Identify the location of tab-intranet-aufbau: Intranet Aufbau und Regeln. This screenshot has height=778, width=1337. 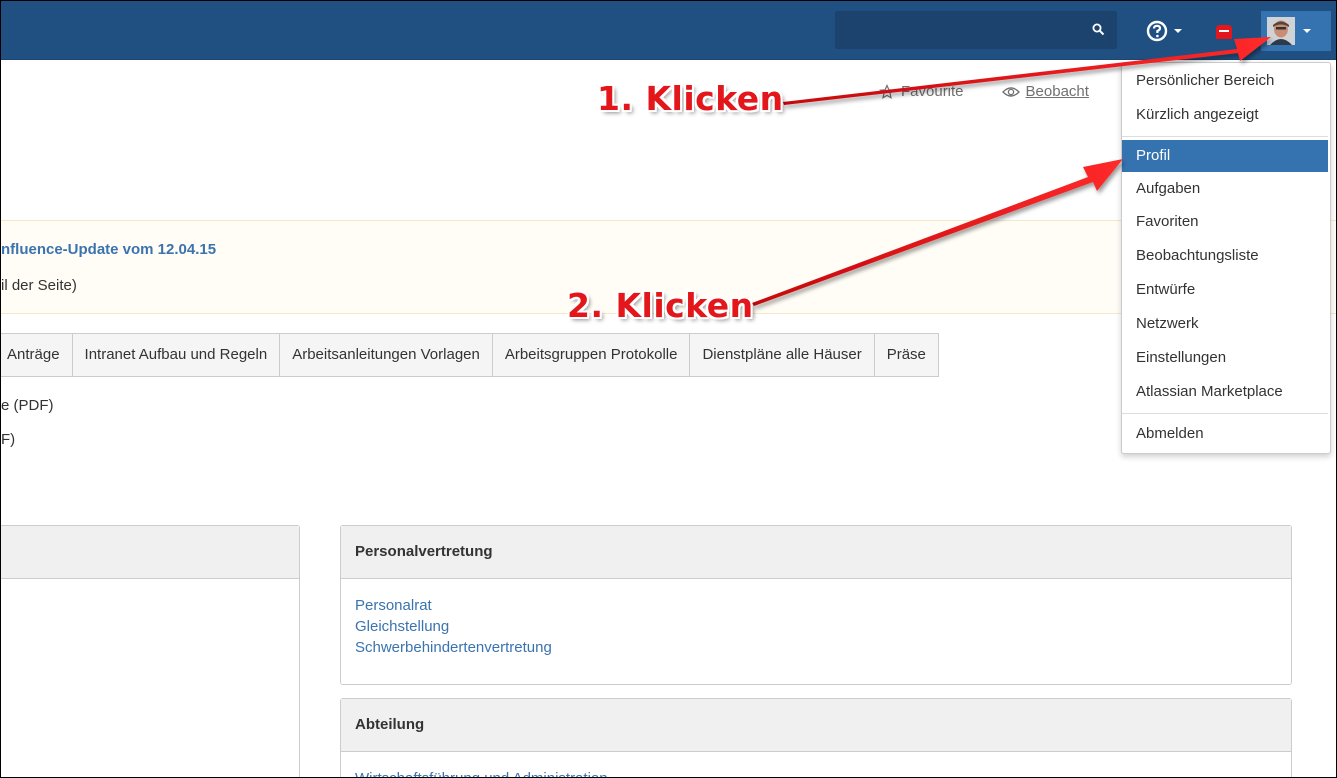
(177, 355).